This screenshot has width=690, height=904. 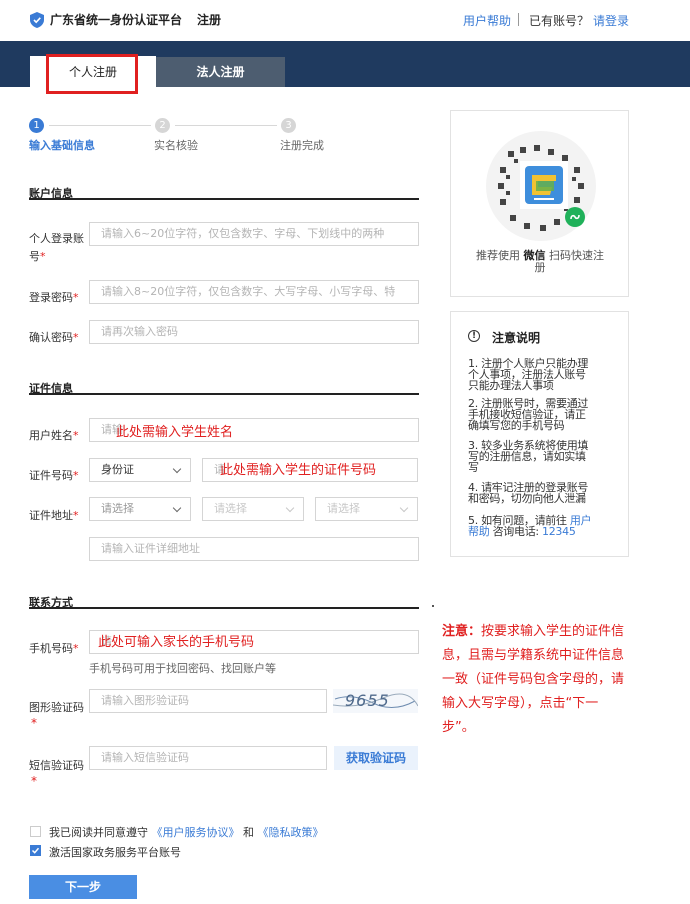 What do you see at coordinates (196, 832) in the screenshot?
I see `service-agreement-link: 《用户服务协议》` at bounding box center [196, 832].